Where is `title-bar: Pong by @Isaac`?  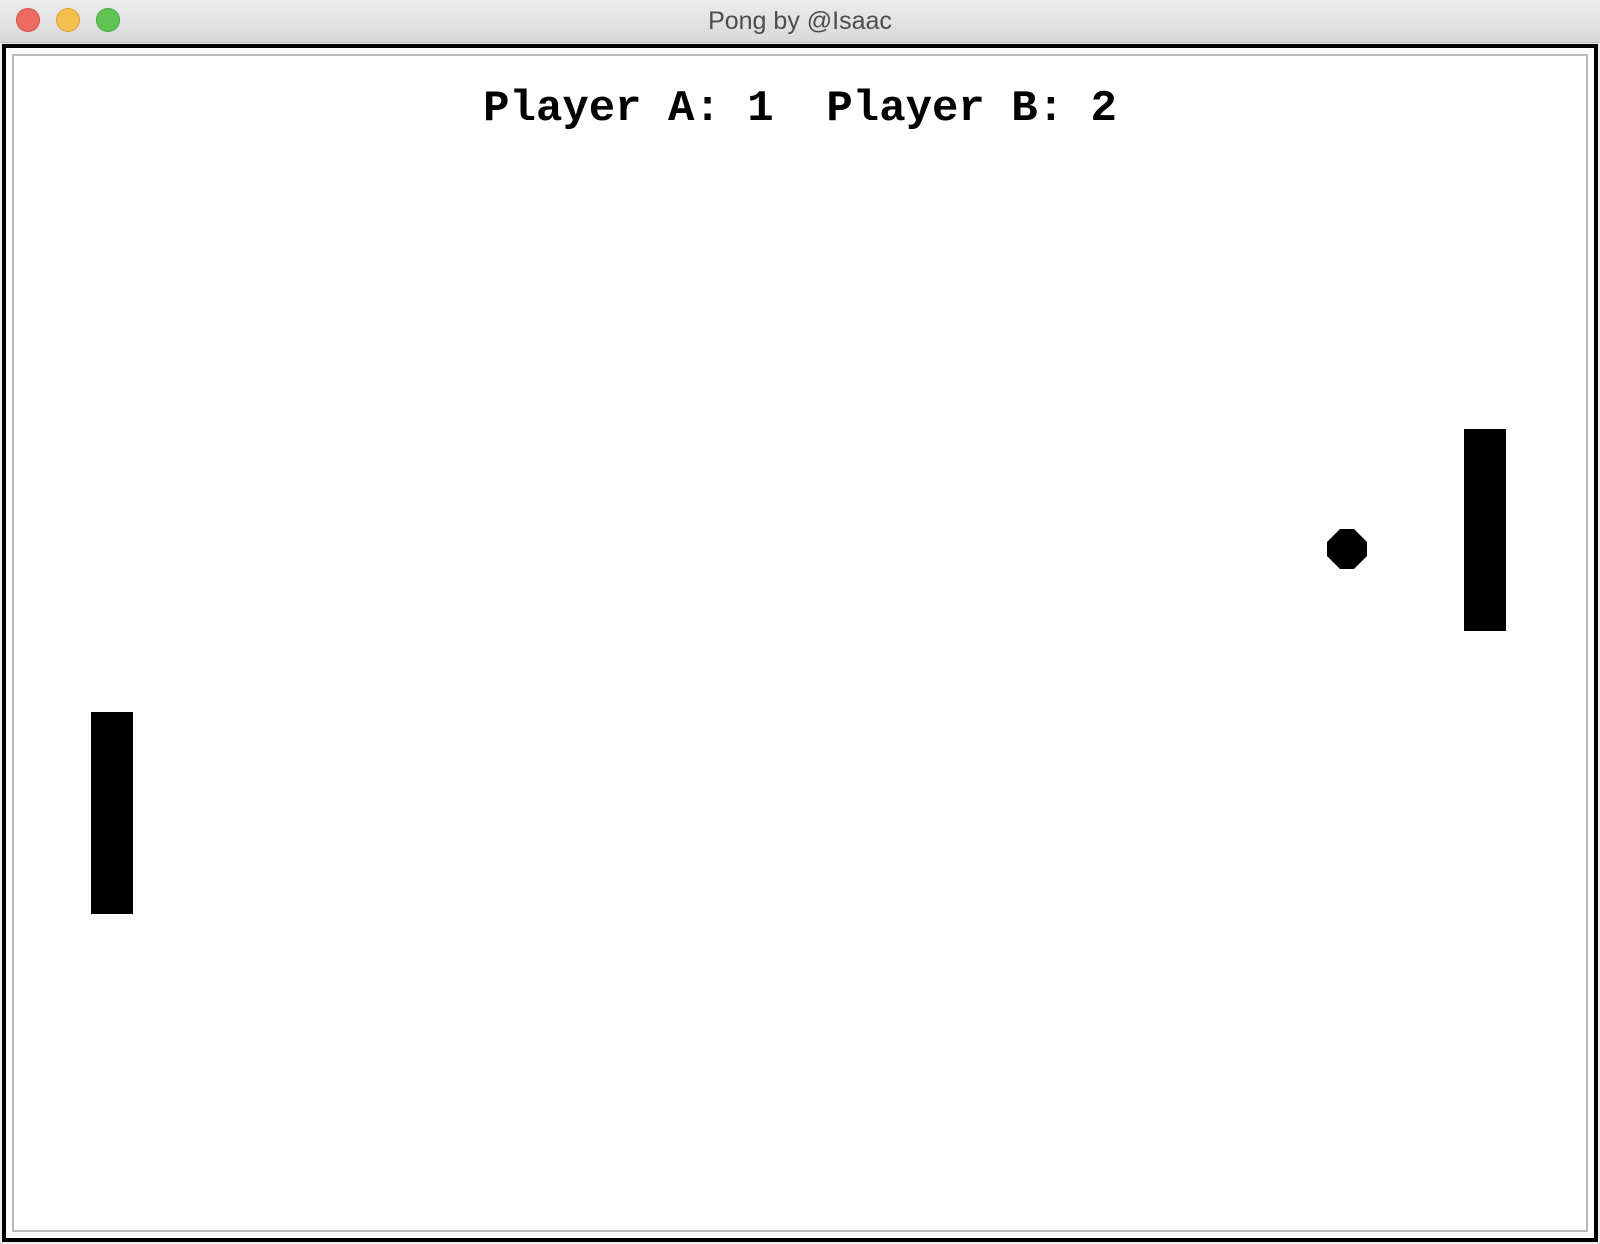
title-bar: Pong by @Isaac is located at coordinates (800, 21).